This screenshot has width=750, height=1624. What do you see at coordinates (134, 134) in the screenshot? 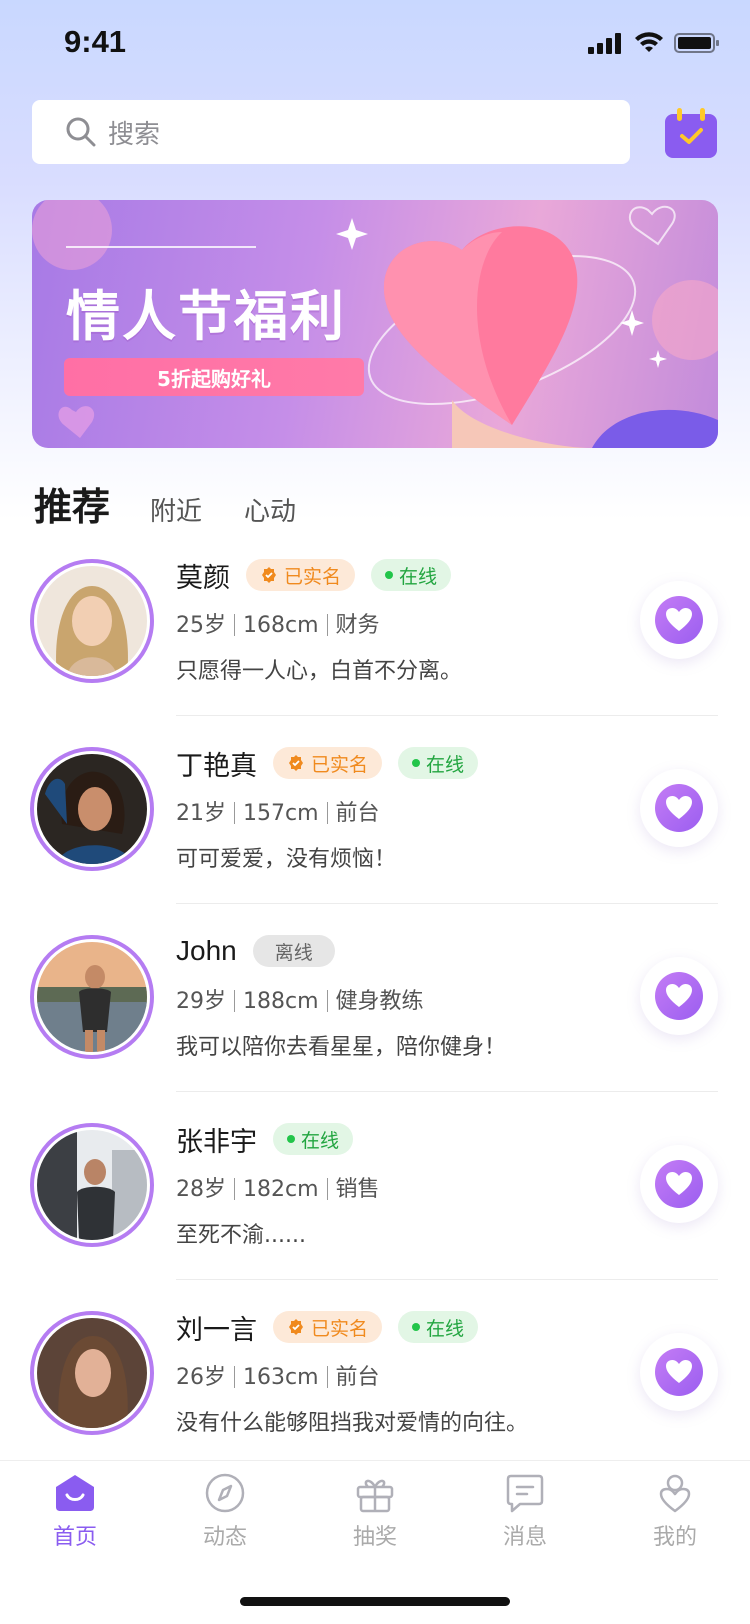
I see `search-placeholder: 搜索` at bounding box center [134, 134].